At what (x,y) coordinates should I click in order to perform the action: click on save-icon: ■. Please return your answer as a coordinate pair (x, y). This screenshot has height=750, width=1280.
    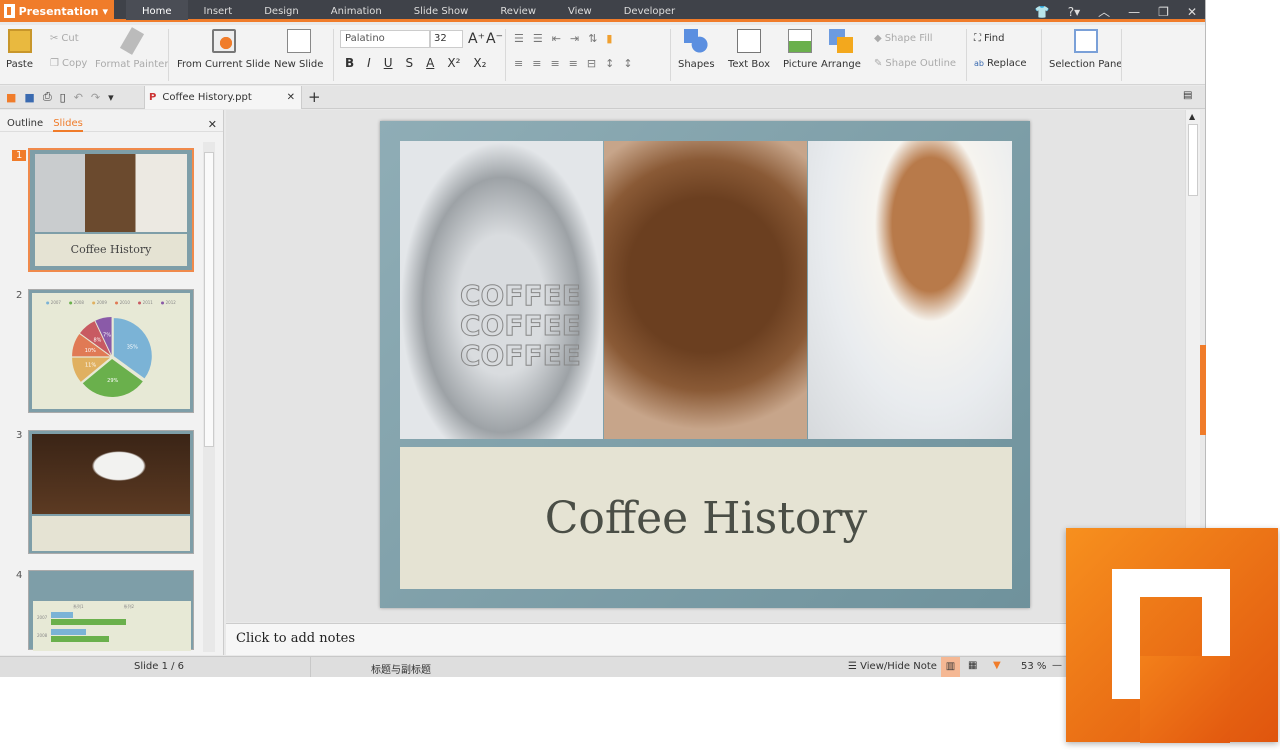
    Looking at the image, I should click on (29, 97).